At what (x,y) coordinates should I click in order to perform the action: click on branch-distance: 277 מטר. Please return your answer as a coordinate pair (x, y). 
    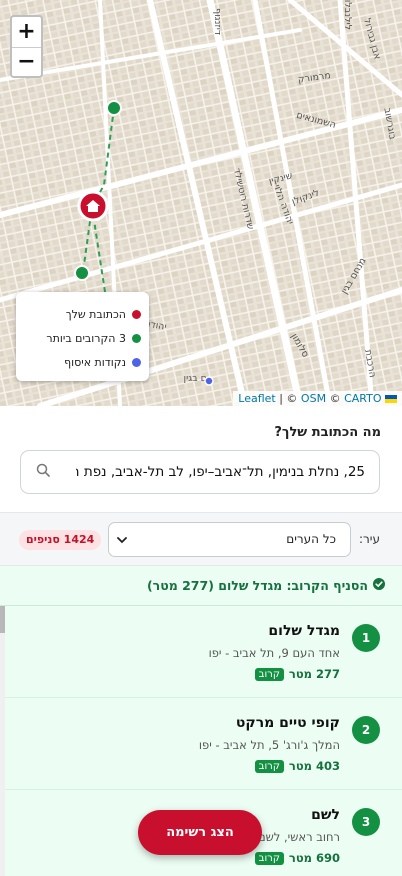
    Looking at the image, I should click on (314, 674).